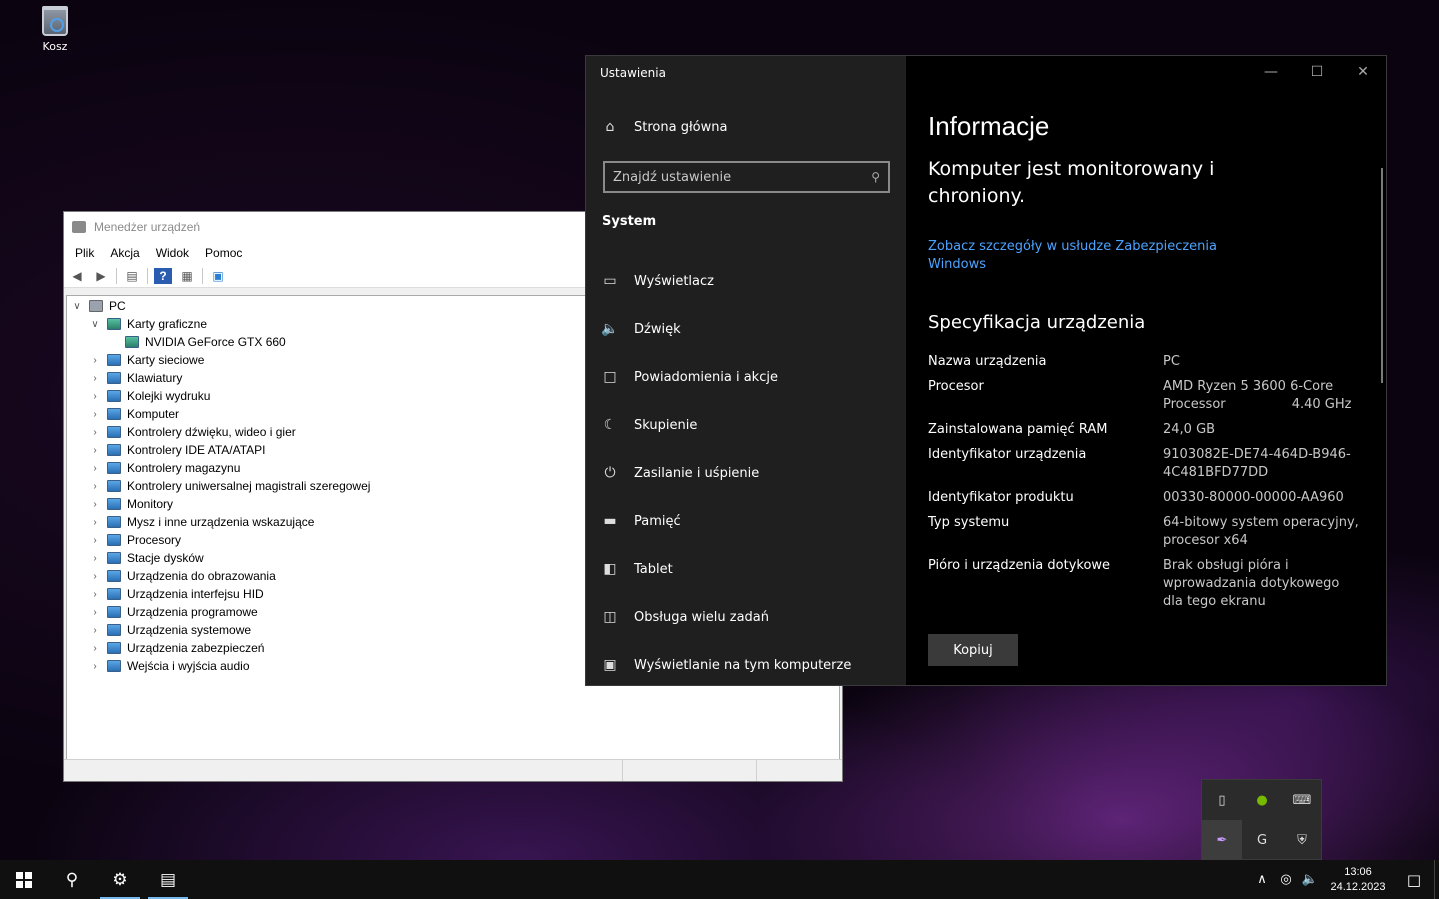  I want to click on nav-item: ◧ Tablet, so click(726, 569).